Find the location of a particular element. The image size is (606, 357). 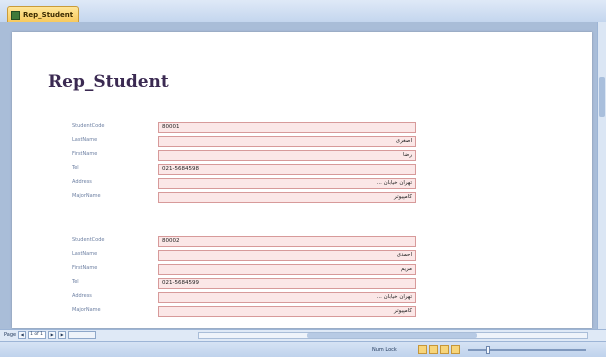

filter-indicator is located at coordinates (82, 335).